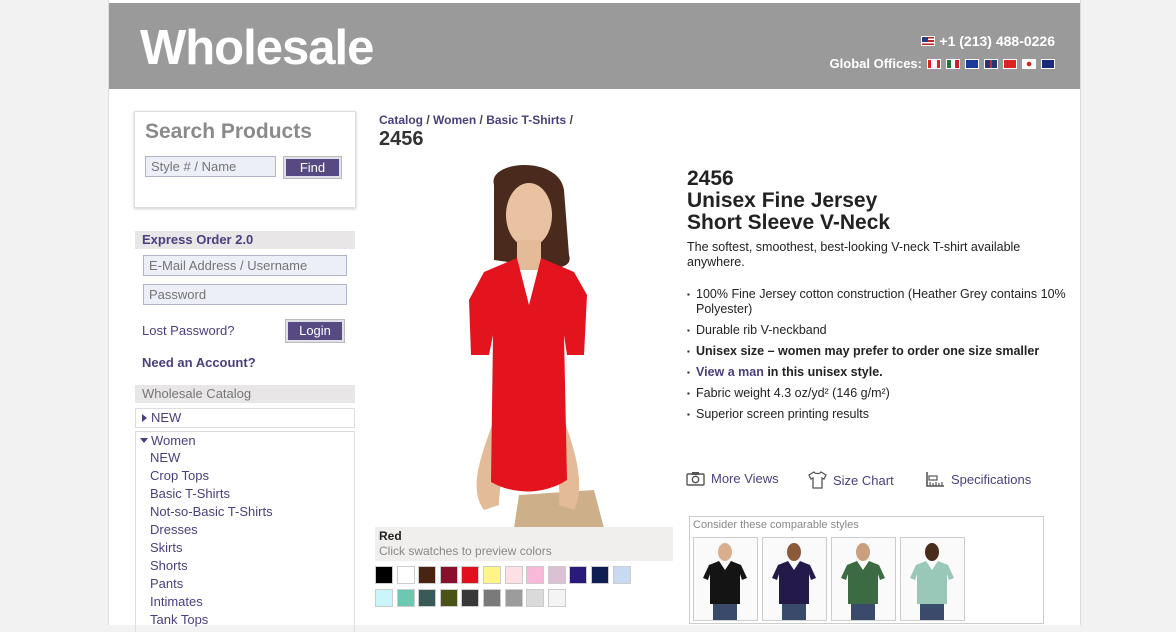 The width and height of the screenshot is (1176, 632). I want to click on catalog-title: Wholesale Catalog, so click(197, 393).